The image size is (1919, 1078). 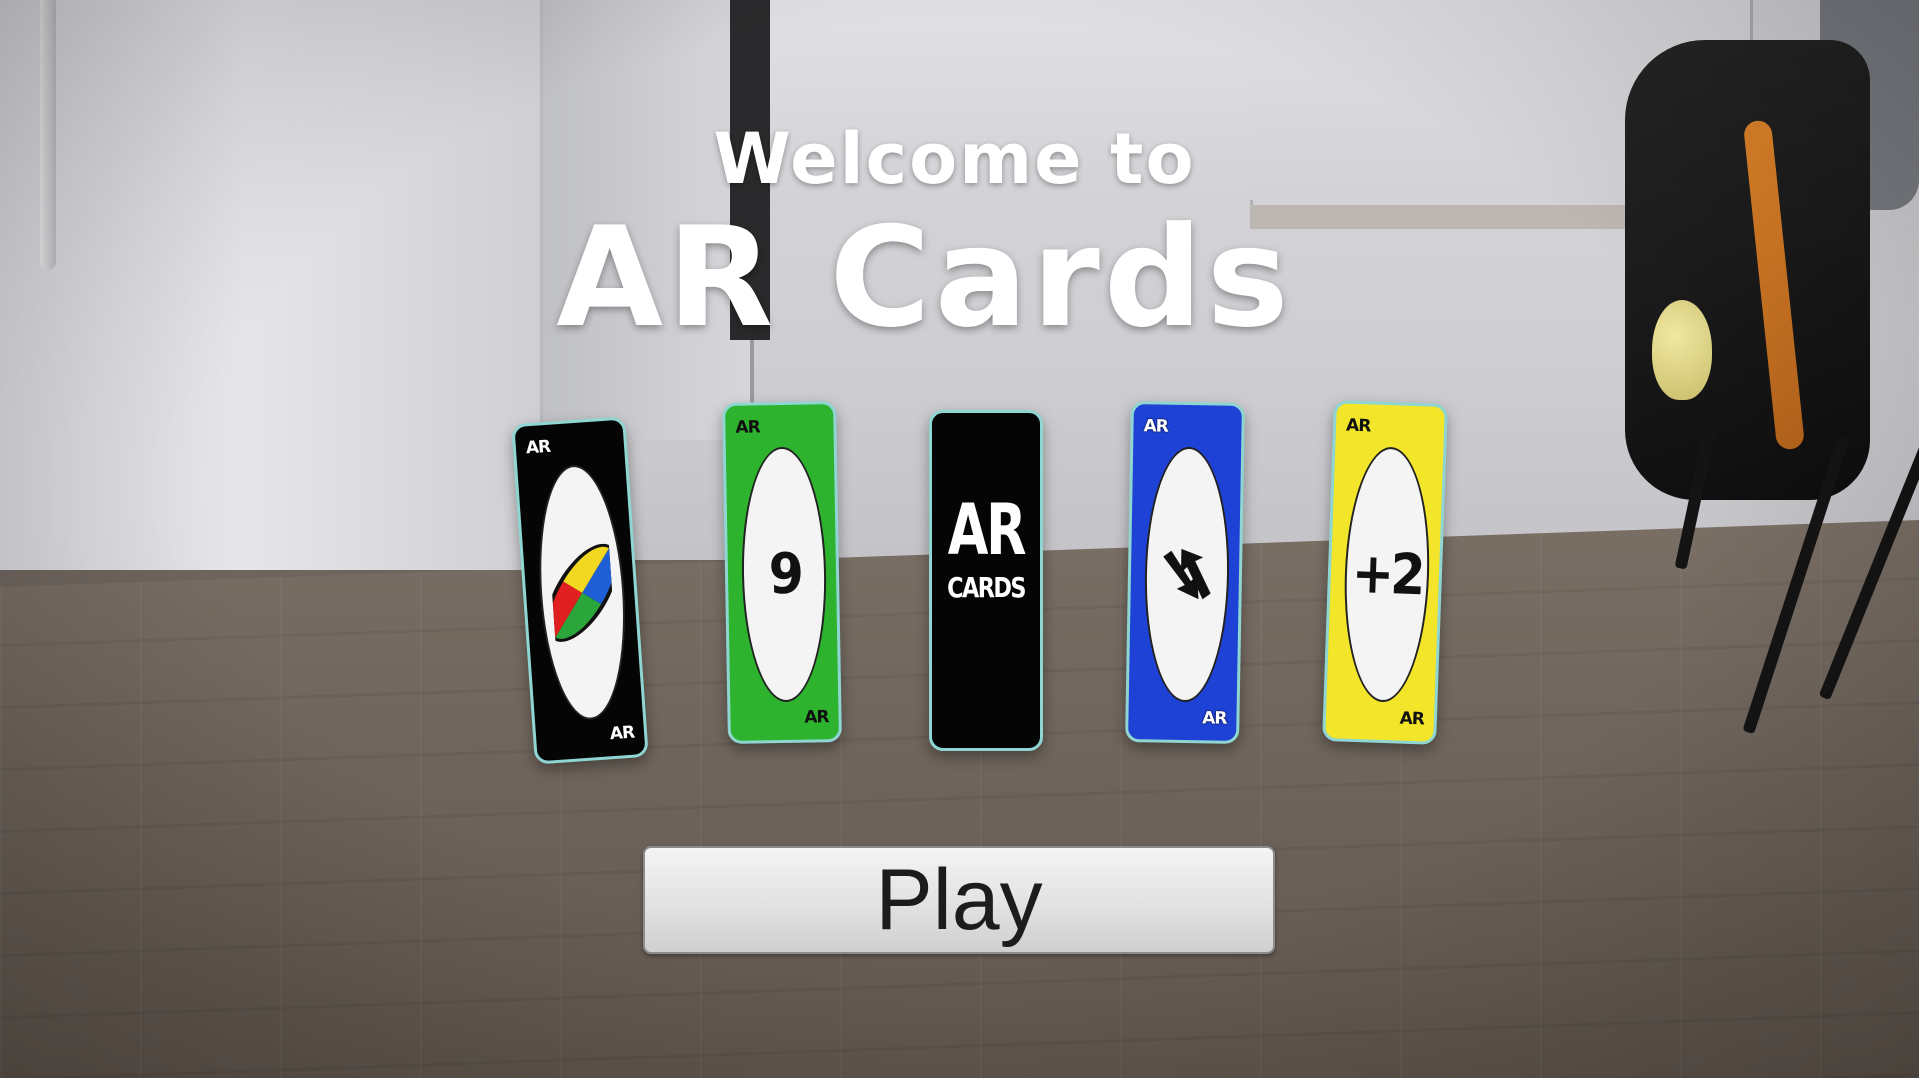 I want to click on app-title: AR Cards, so click(x=959, y=278).